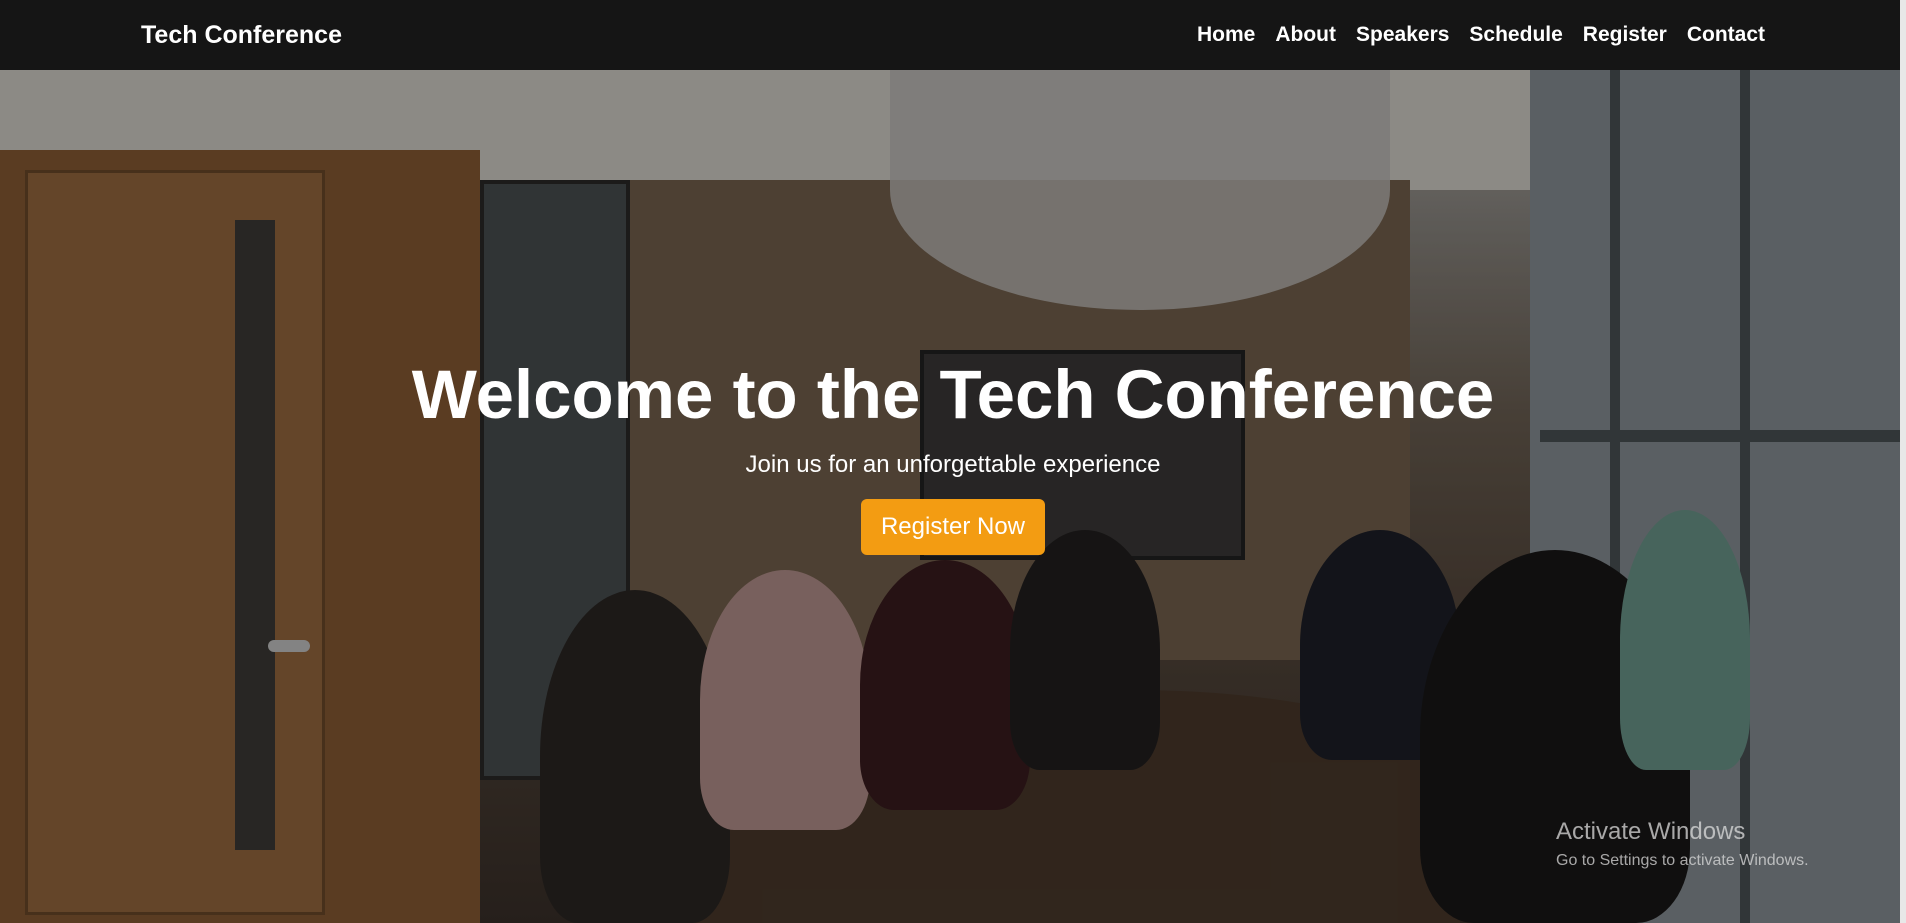  I want to click on page-scrollbar, so click(1903, 461).